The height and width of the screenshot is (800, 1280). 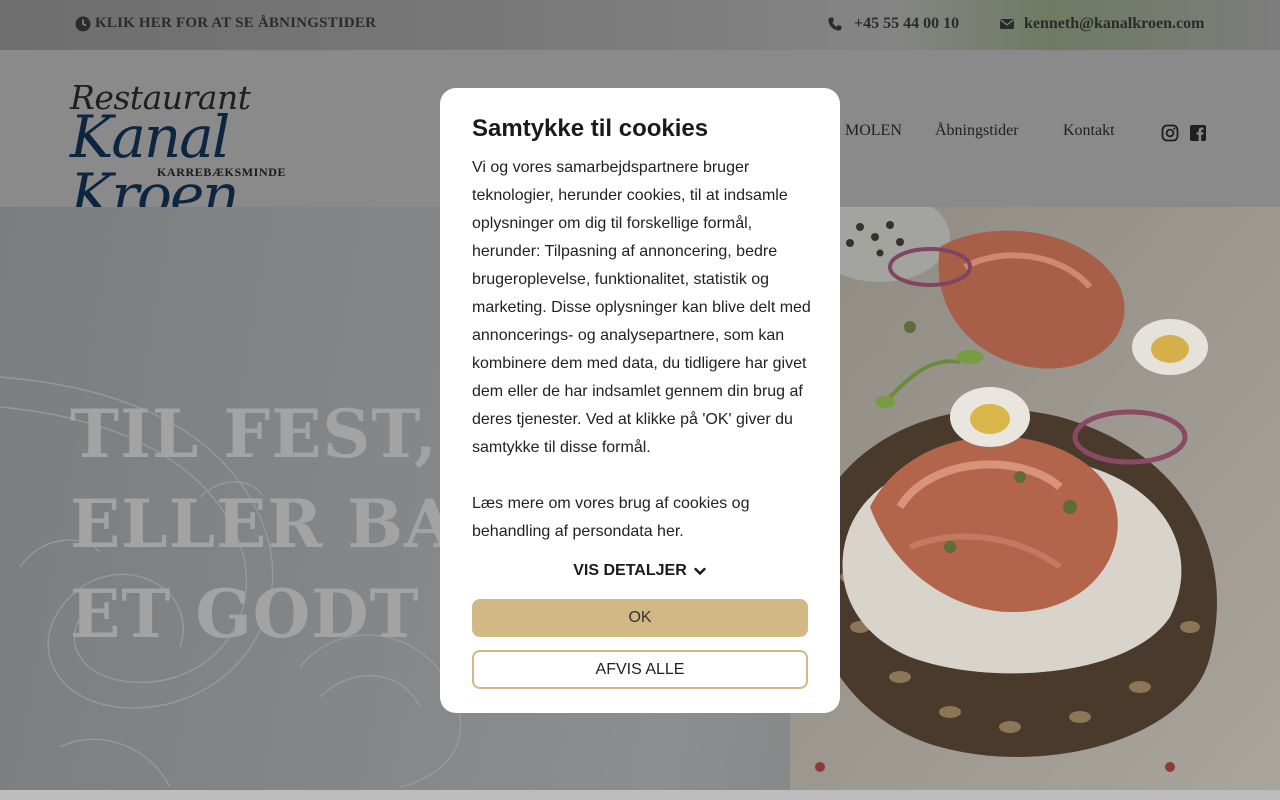 What do you see at coordinates (222, 172) in the screenshot?
I see `logo-line-town: KARREBÆKSMINDE` at bounding box center [222, 172].